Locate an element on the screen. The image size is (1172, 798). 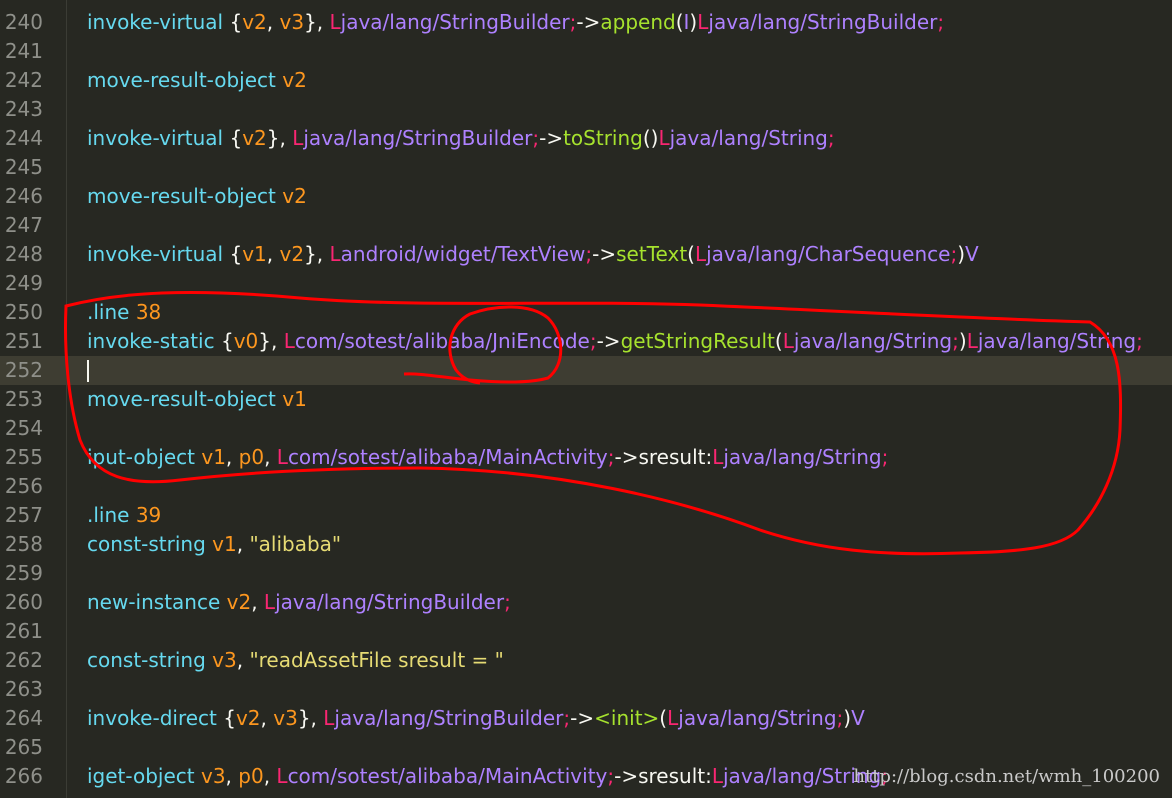
code-token: move-result-object is located at coordinates (185, 80).